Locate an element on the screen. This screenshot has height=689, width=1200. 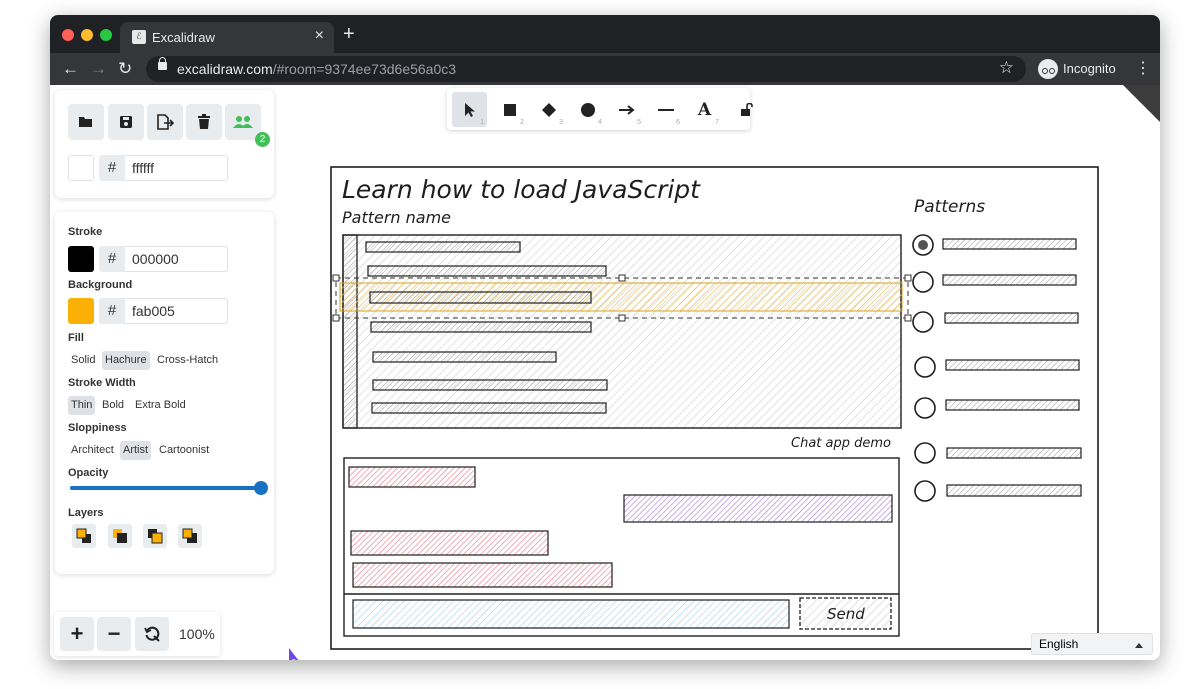
browser-menu-icon: ⋮ is located at coordinates (1143, 68).